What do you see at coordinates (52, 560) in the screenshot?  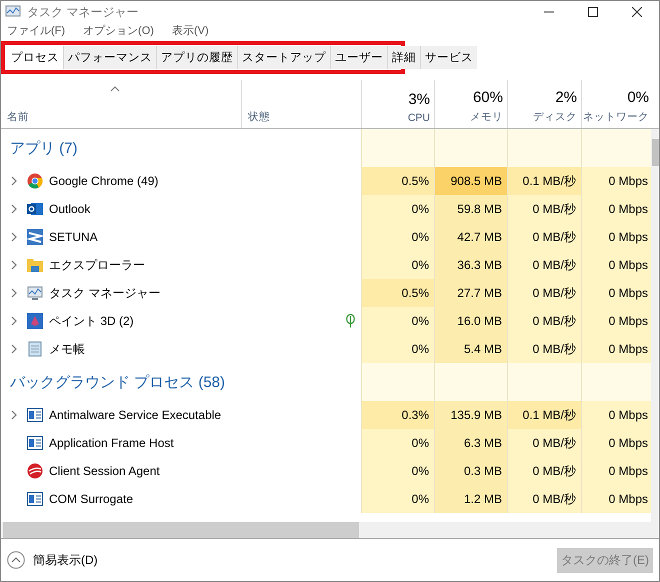 I see `fewer-details-link: 簡易表示(D)` at bounding box center [52, 560].